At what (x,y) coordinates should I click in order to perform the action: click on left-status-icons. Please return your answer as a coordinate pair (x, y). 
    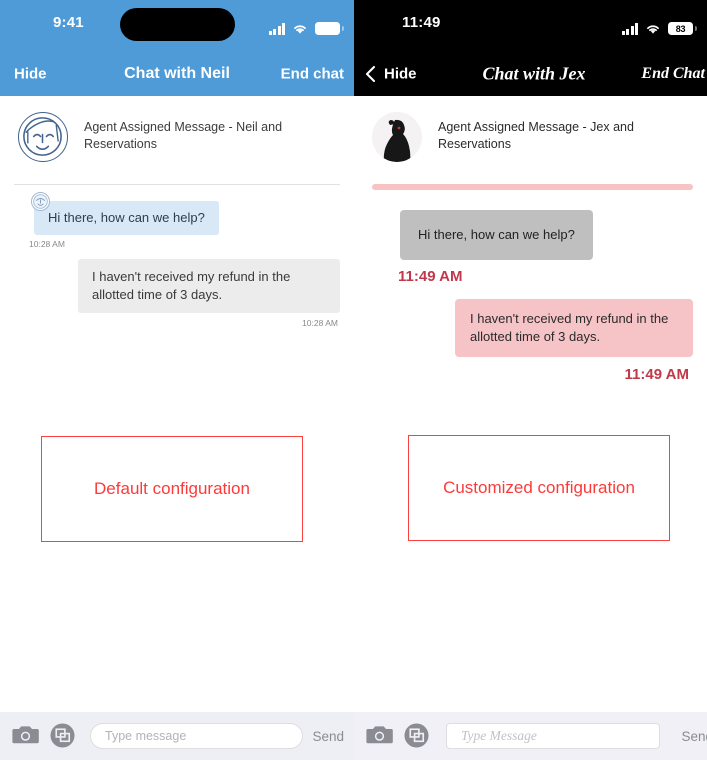
    Looking at the image, I should click on (306, 26).